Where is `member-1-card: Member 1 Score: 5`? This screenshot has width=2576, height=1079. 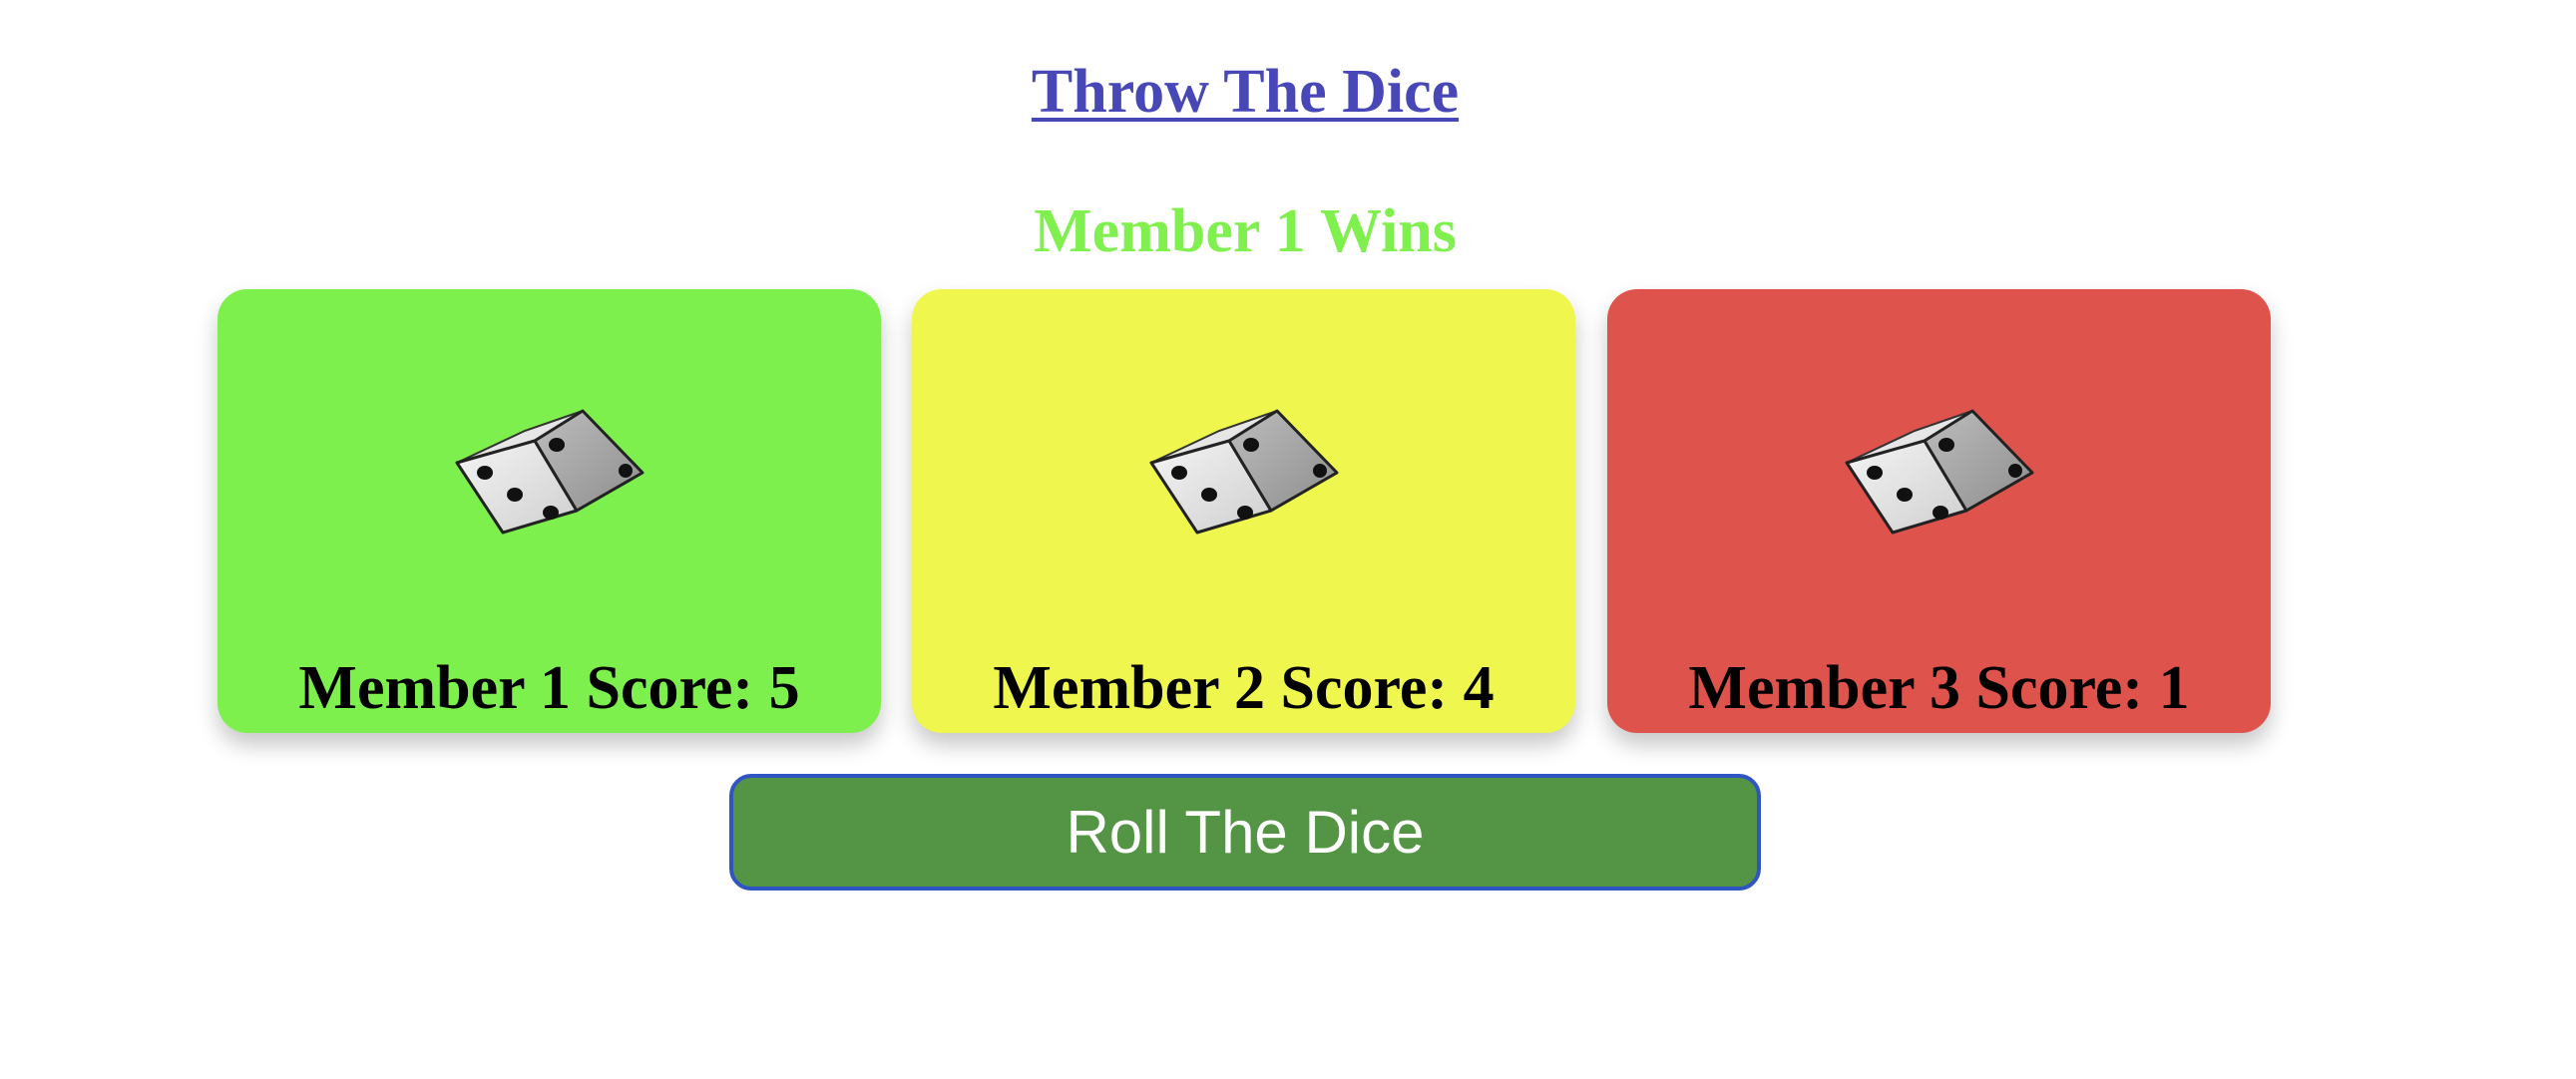 member-1-card: Member 1 Score: 5 is located at coordinates (549, 511).